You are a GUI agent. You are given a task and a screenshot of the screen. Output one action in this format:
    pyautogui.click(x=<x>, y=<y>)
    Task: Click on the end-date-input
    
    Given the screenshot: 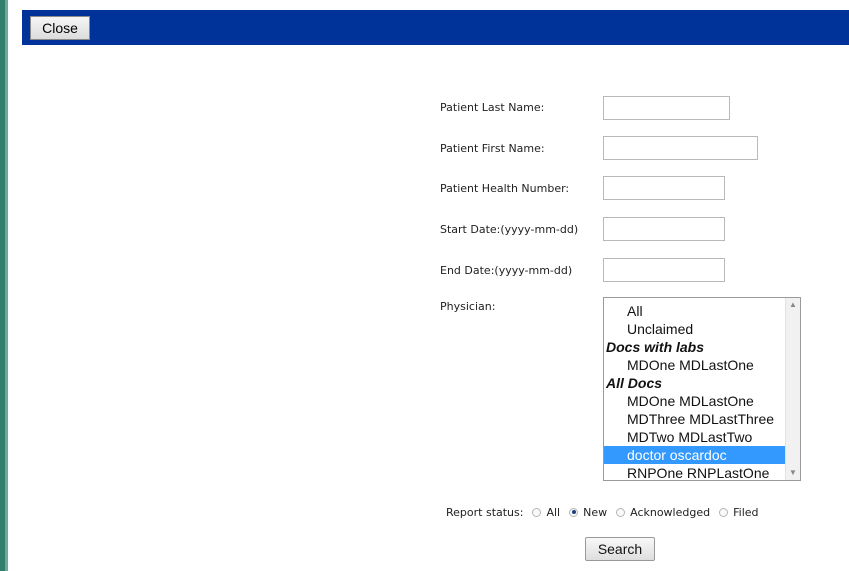 What is the action you would take?
    pyautogui.click(x=664, y=270)
    